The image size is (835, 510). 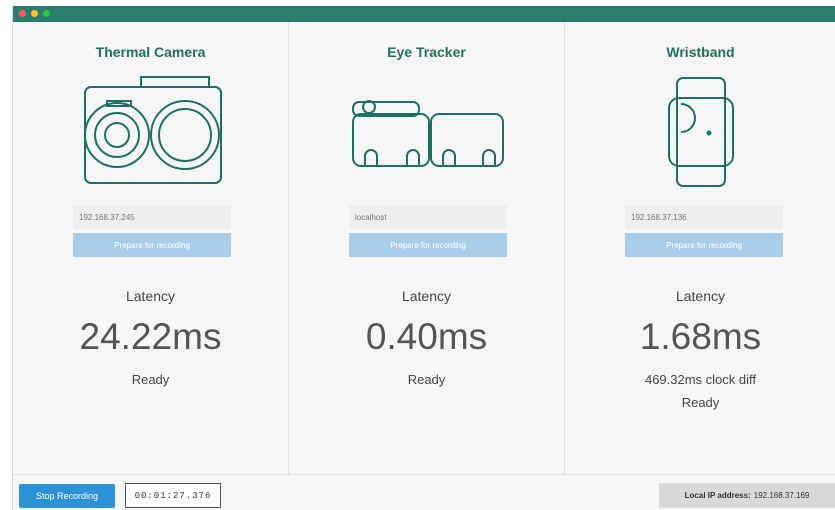 What do you see at coordinates (150, 52) in the screenshot?
I see `device-title: Thermal Camera` at bounding box center [150, 52].